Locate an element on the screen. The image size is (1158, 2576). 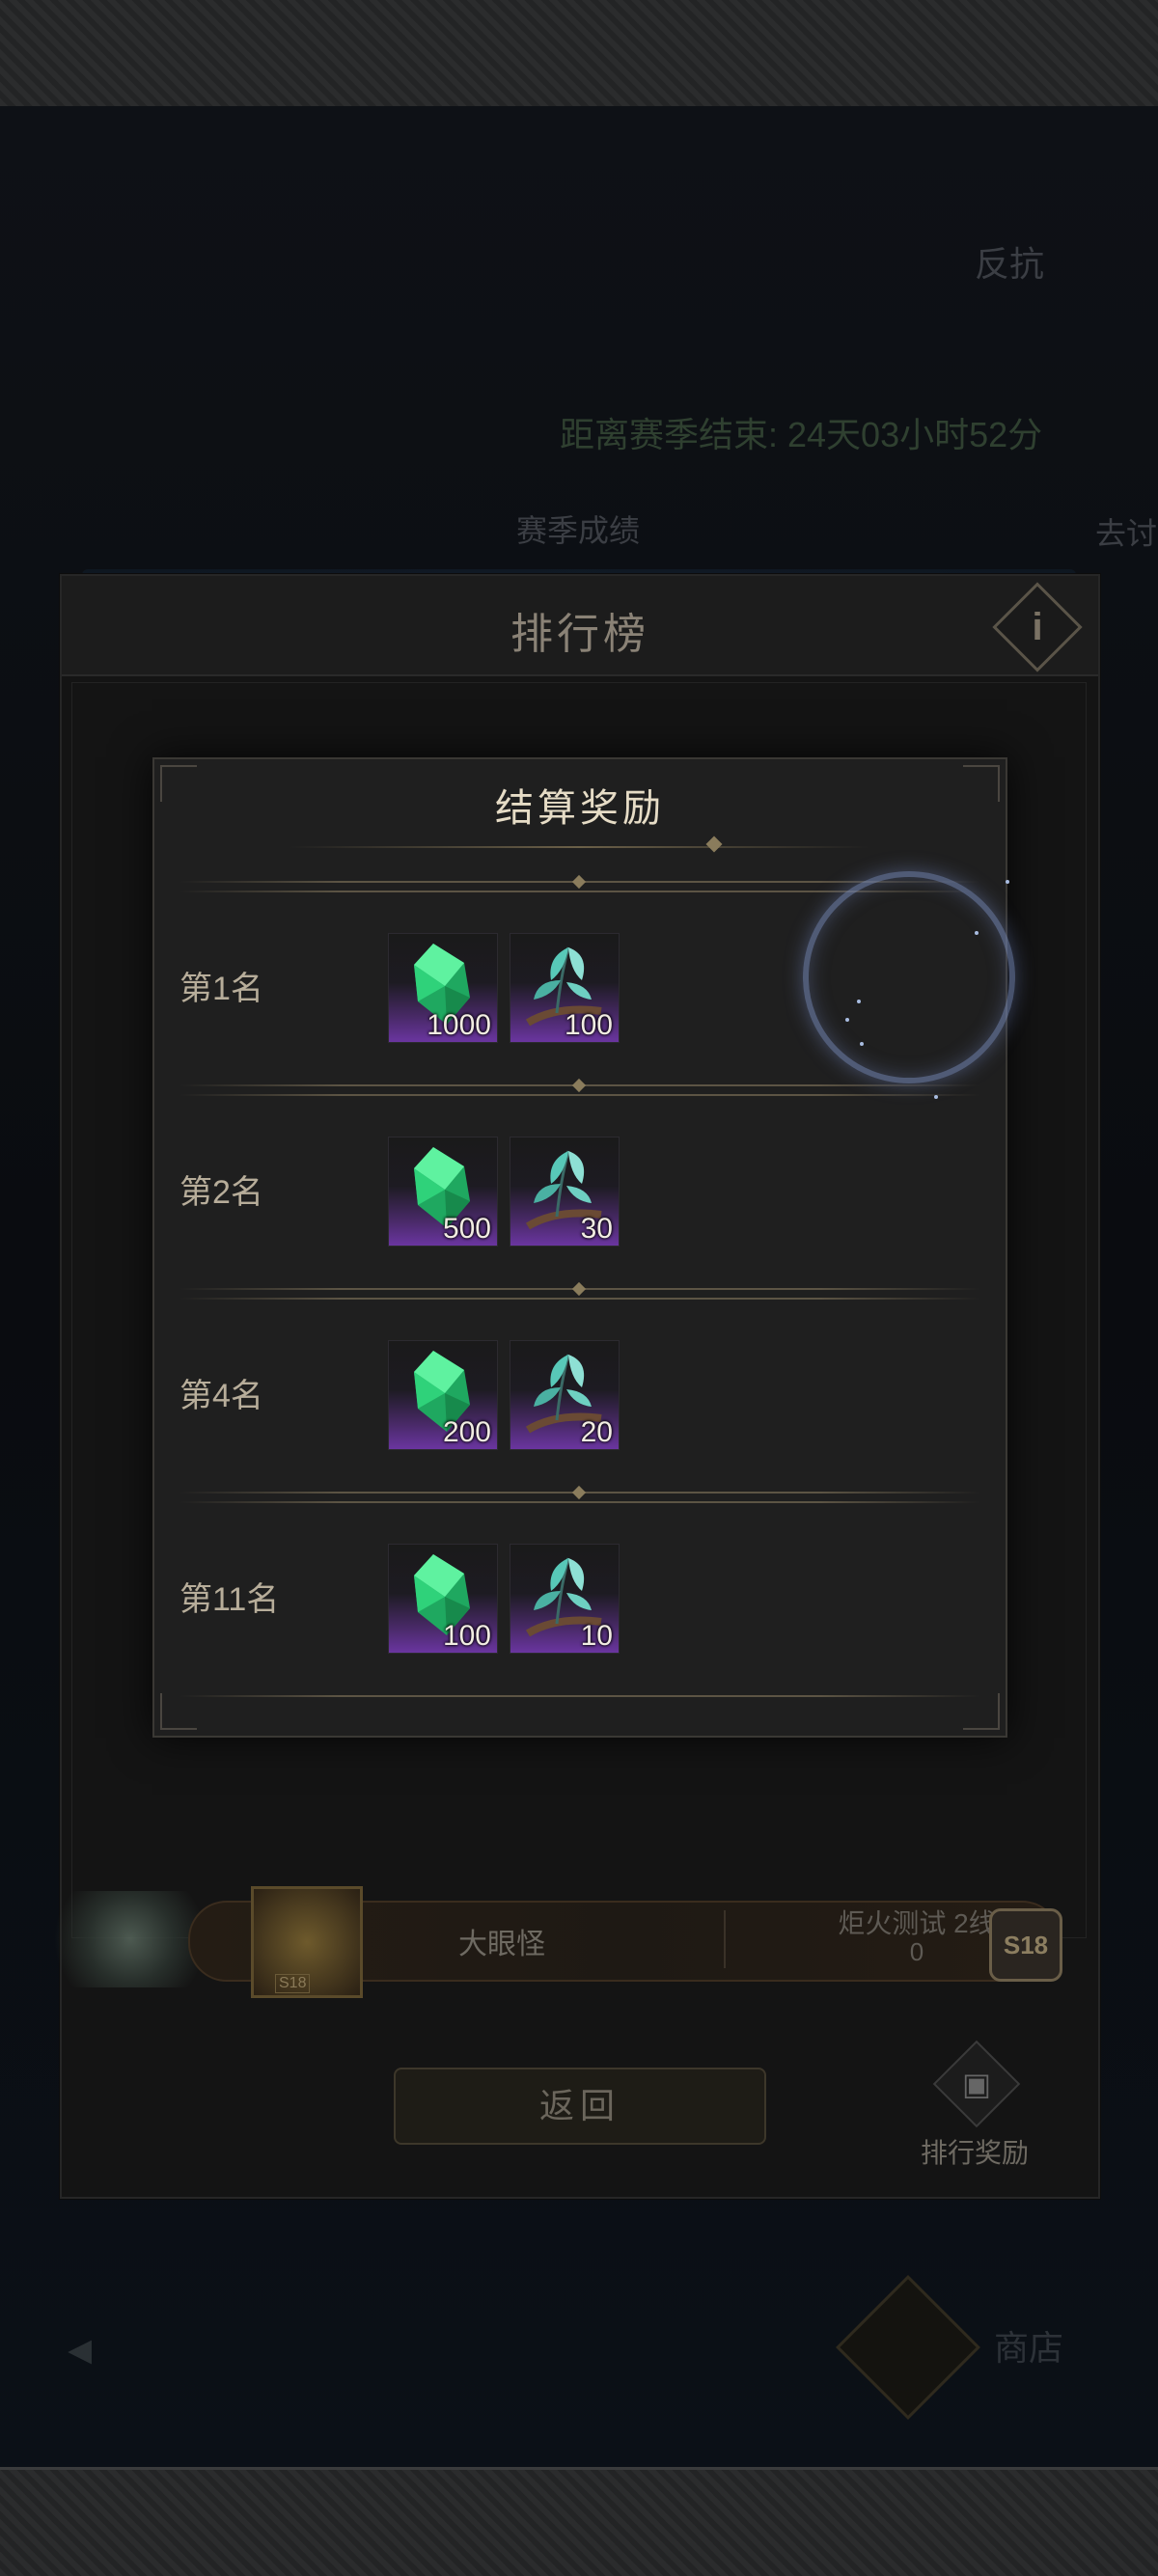
back-button: 返回 is located at coordinates (580, 2106).